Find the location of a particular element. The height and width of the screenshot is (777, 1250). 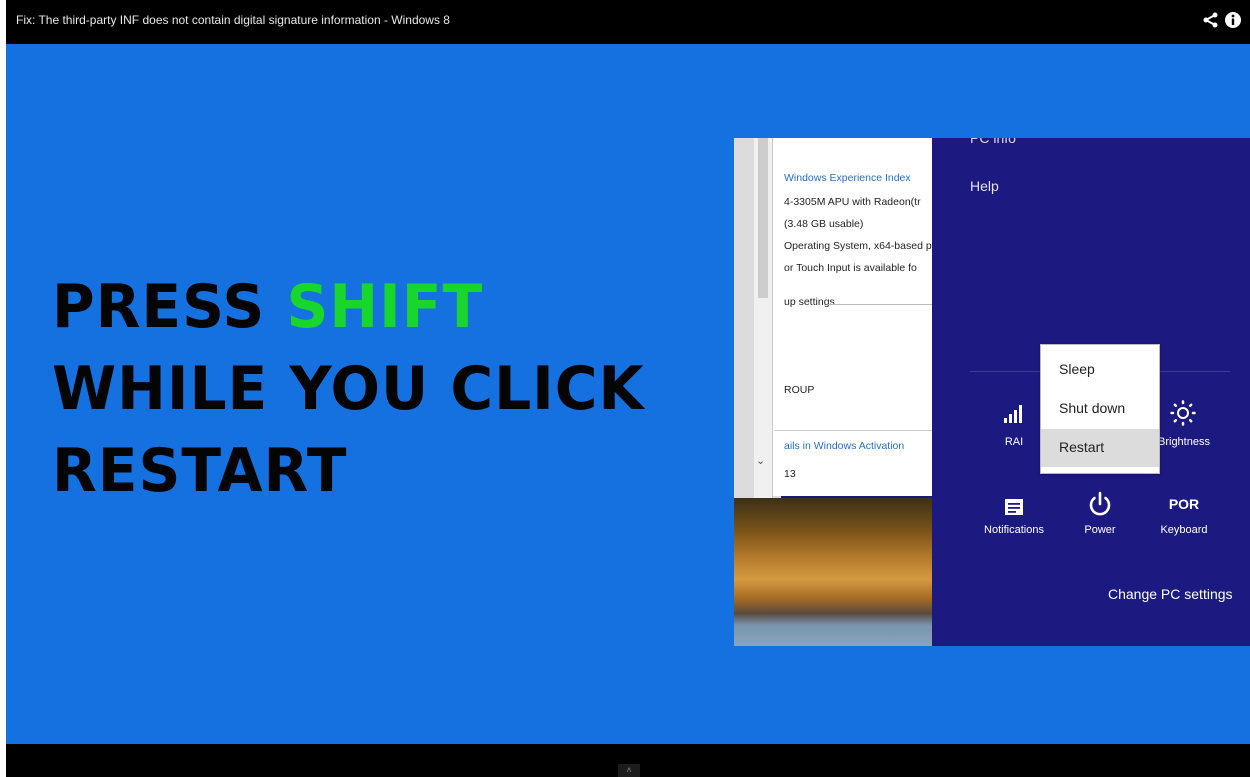

signal-icon is located at coordinates (1014, 413).